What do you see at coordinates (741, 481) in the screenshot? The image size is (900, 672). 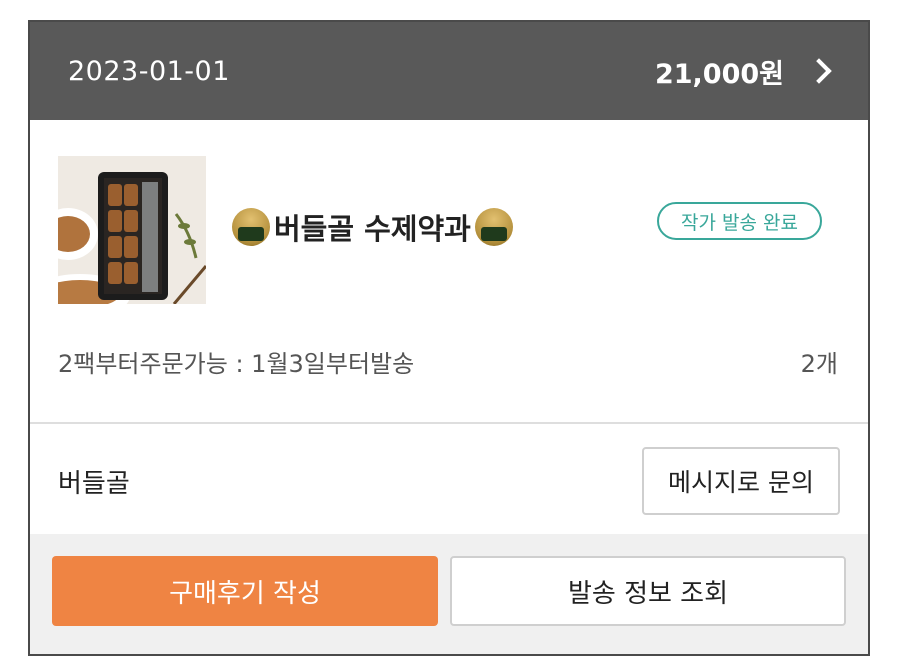 I see `message-inquiry-button: 메시지로 문의` at bounding box center [741, 481].